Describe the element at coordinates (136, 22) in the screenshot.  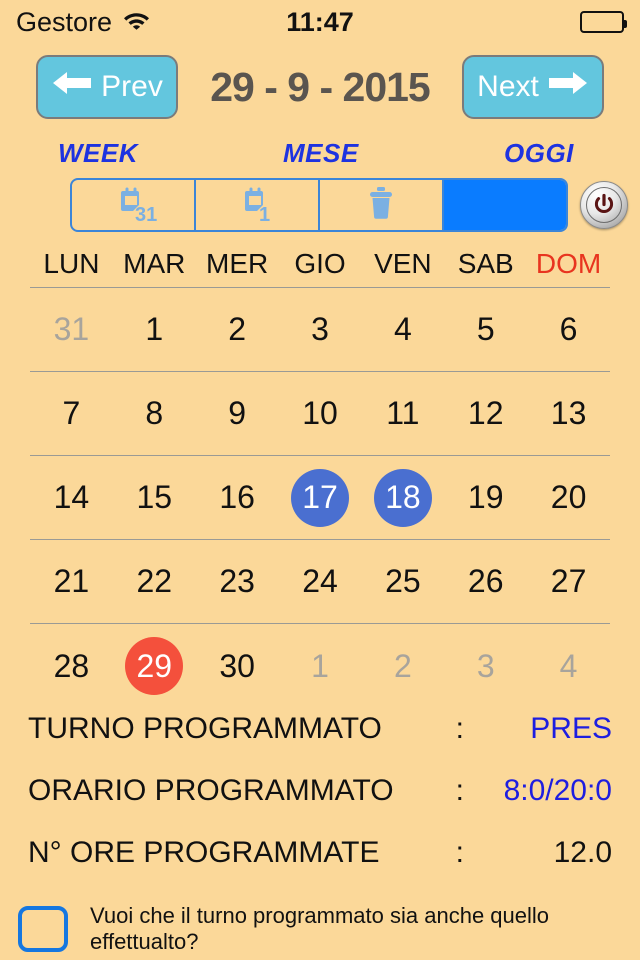
I see `wifi-icon` at that location.